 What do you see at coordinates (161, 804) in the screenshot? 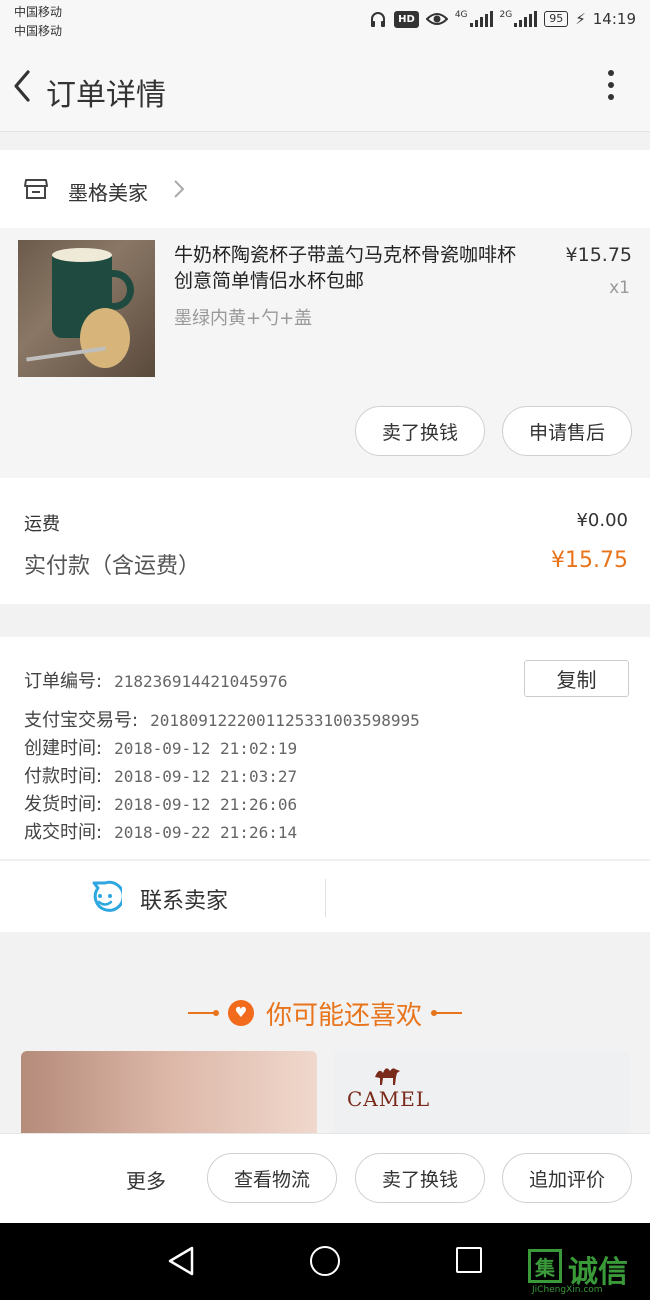
I see `shipped-time-row: 发货时间: 2018-09-12 21:26:06` at bounding box center [161, 804].